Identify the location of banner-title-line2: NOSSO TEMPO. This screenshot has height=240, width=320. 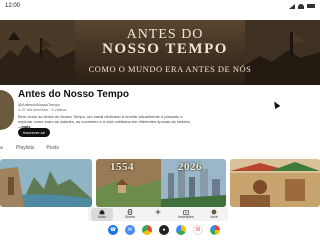
(165, 49).